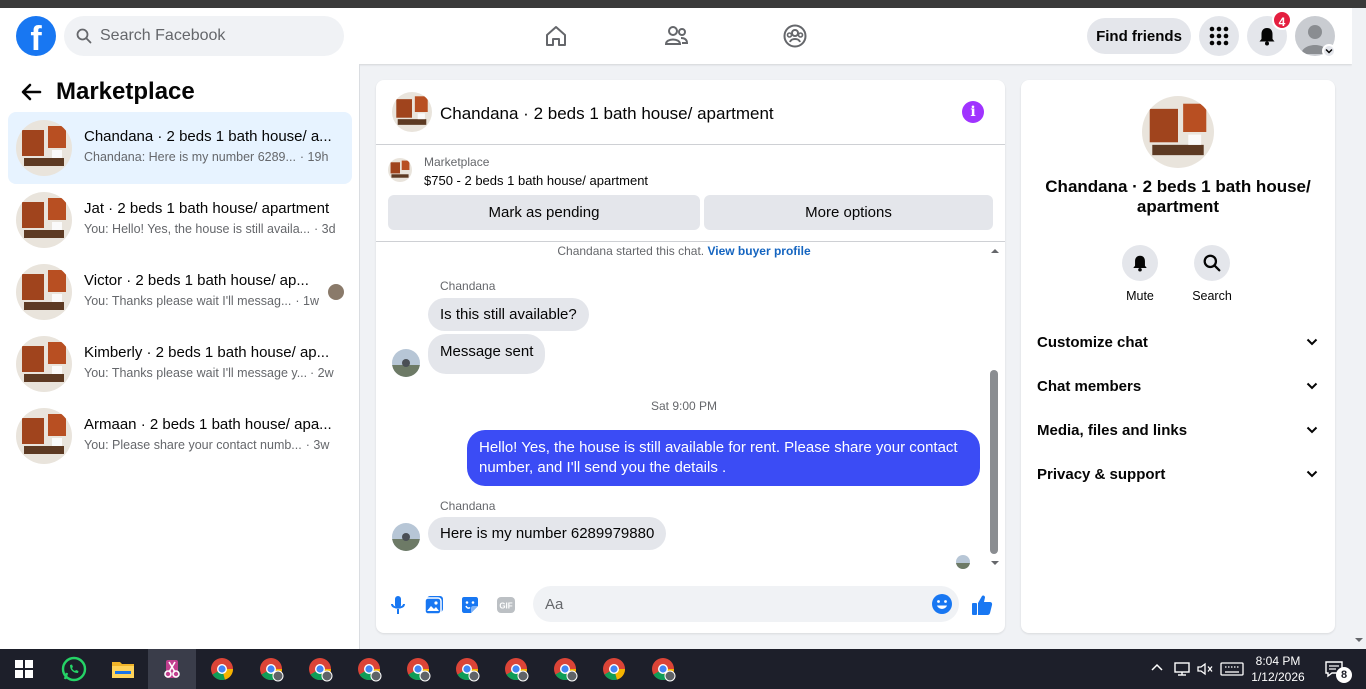  What do you see at coordinates (1101, 474) in the screenshot?
I see `row-label: Privacy & support` at bounding box center [1101, 474].